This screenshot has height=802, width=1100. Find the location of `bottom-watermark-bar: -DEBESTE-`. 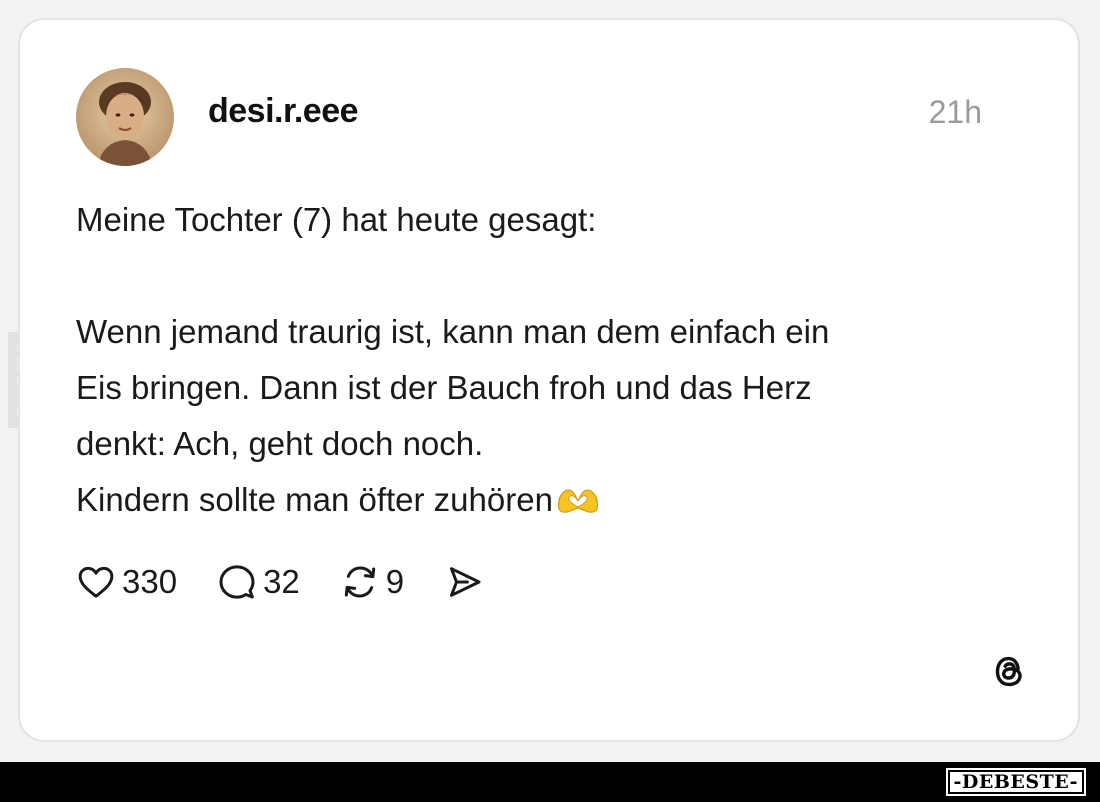

bottom-watermark-bar: -DEBESTE- is located at coordinates (550, 782).